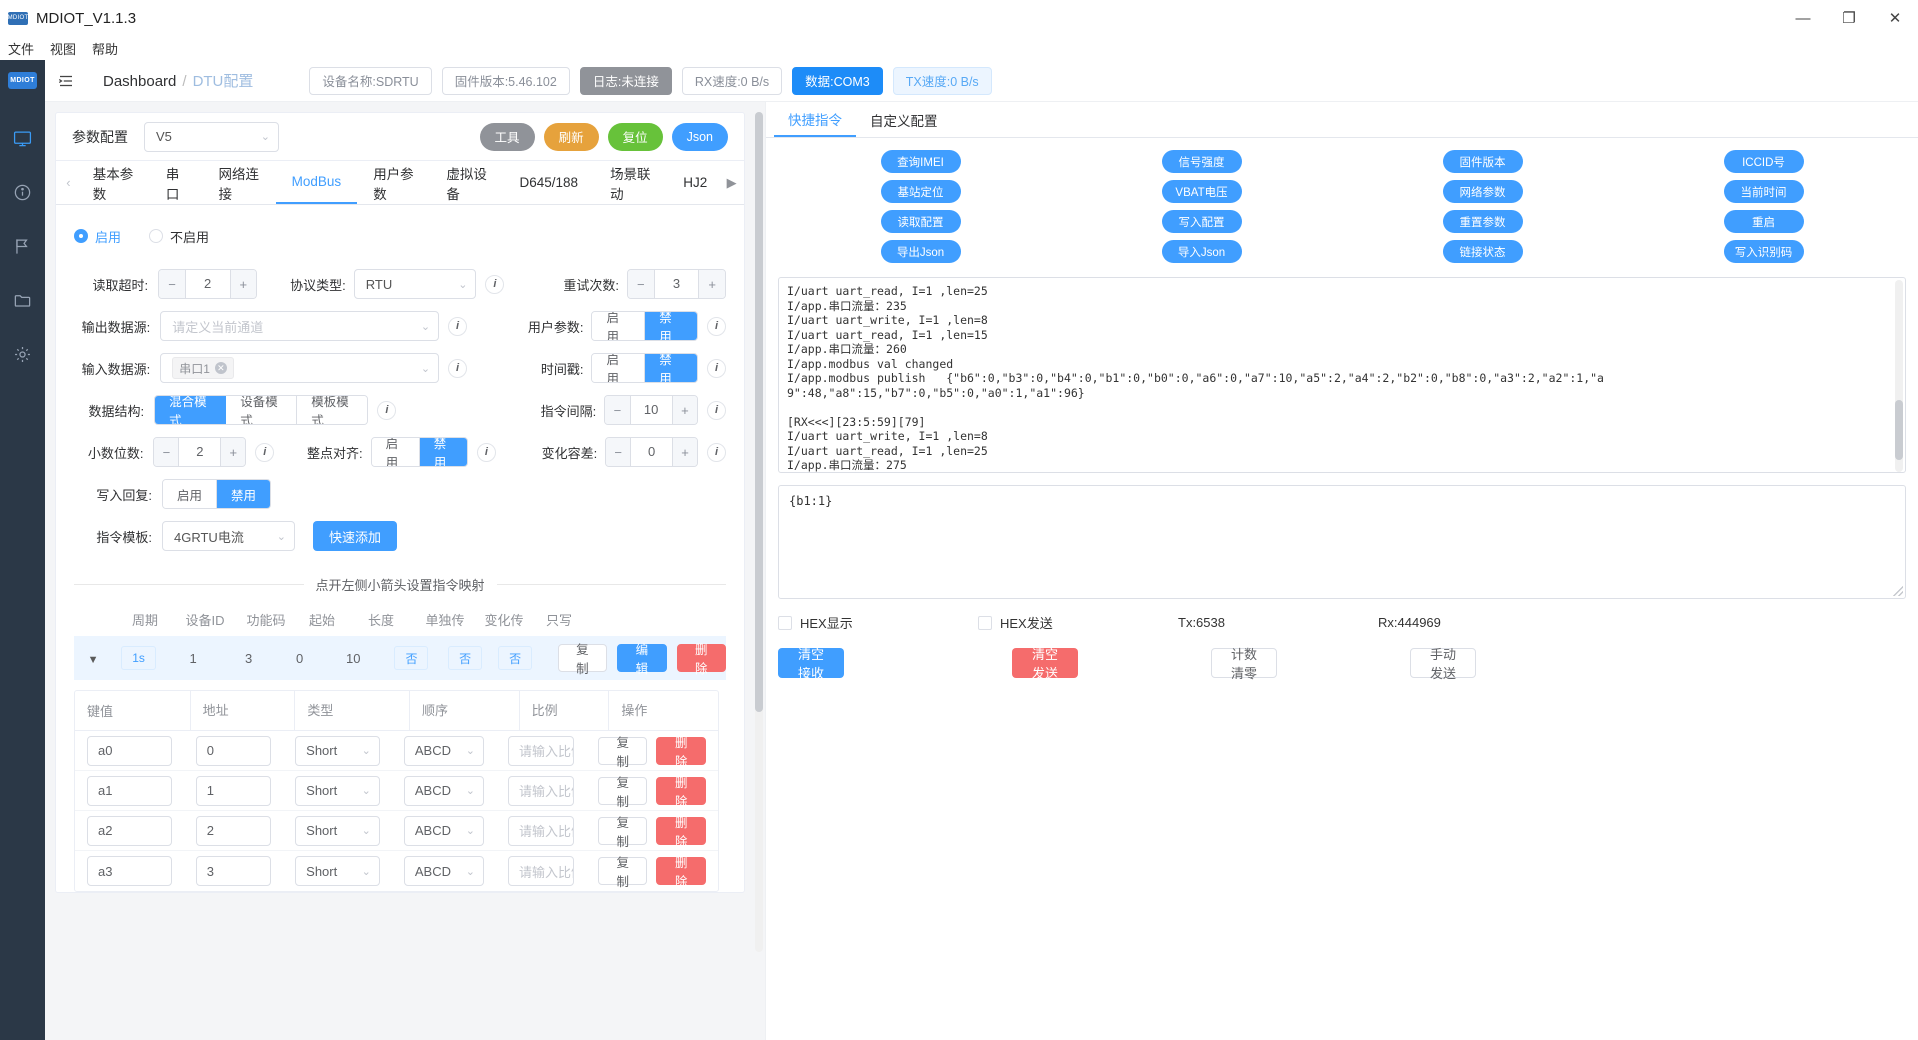  What do you see at coordinates (129, 830) in the screenshot?
I see `key-input: a2` at bounding box center [129, 830].